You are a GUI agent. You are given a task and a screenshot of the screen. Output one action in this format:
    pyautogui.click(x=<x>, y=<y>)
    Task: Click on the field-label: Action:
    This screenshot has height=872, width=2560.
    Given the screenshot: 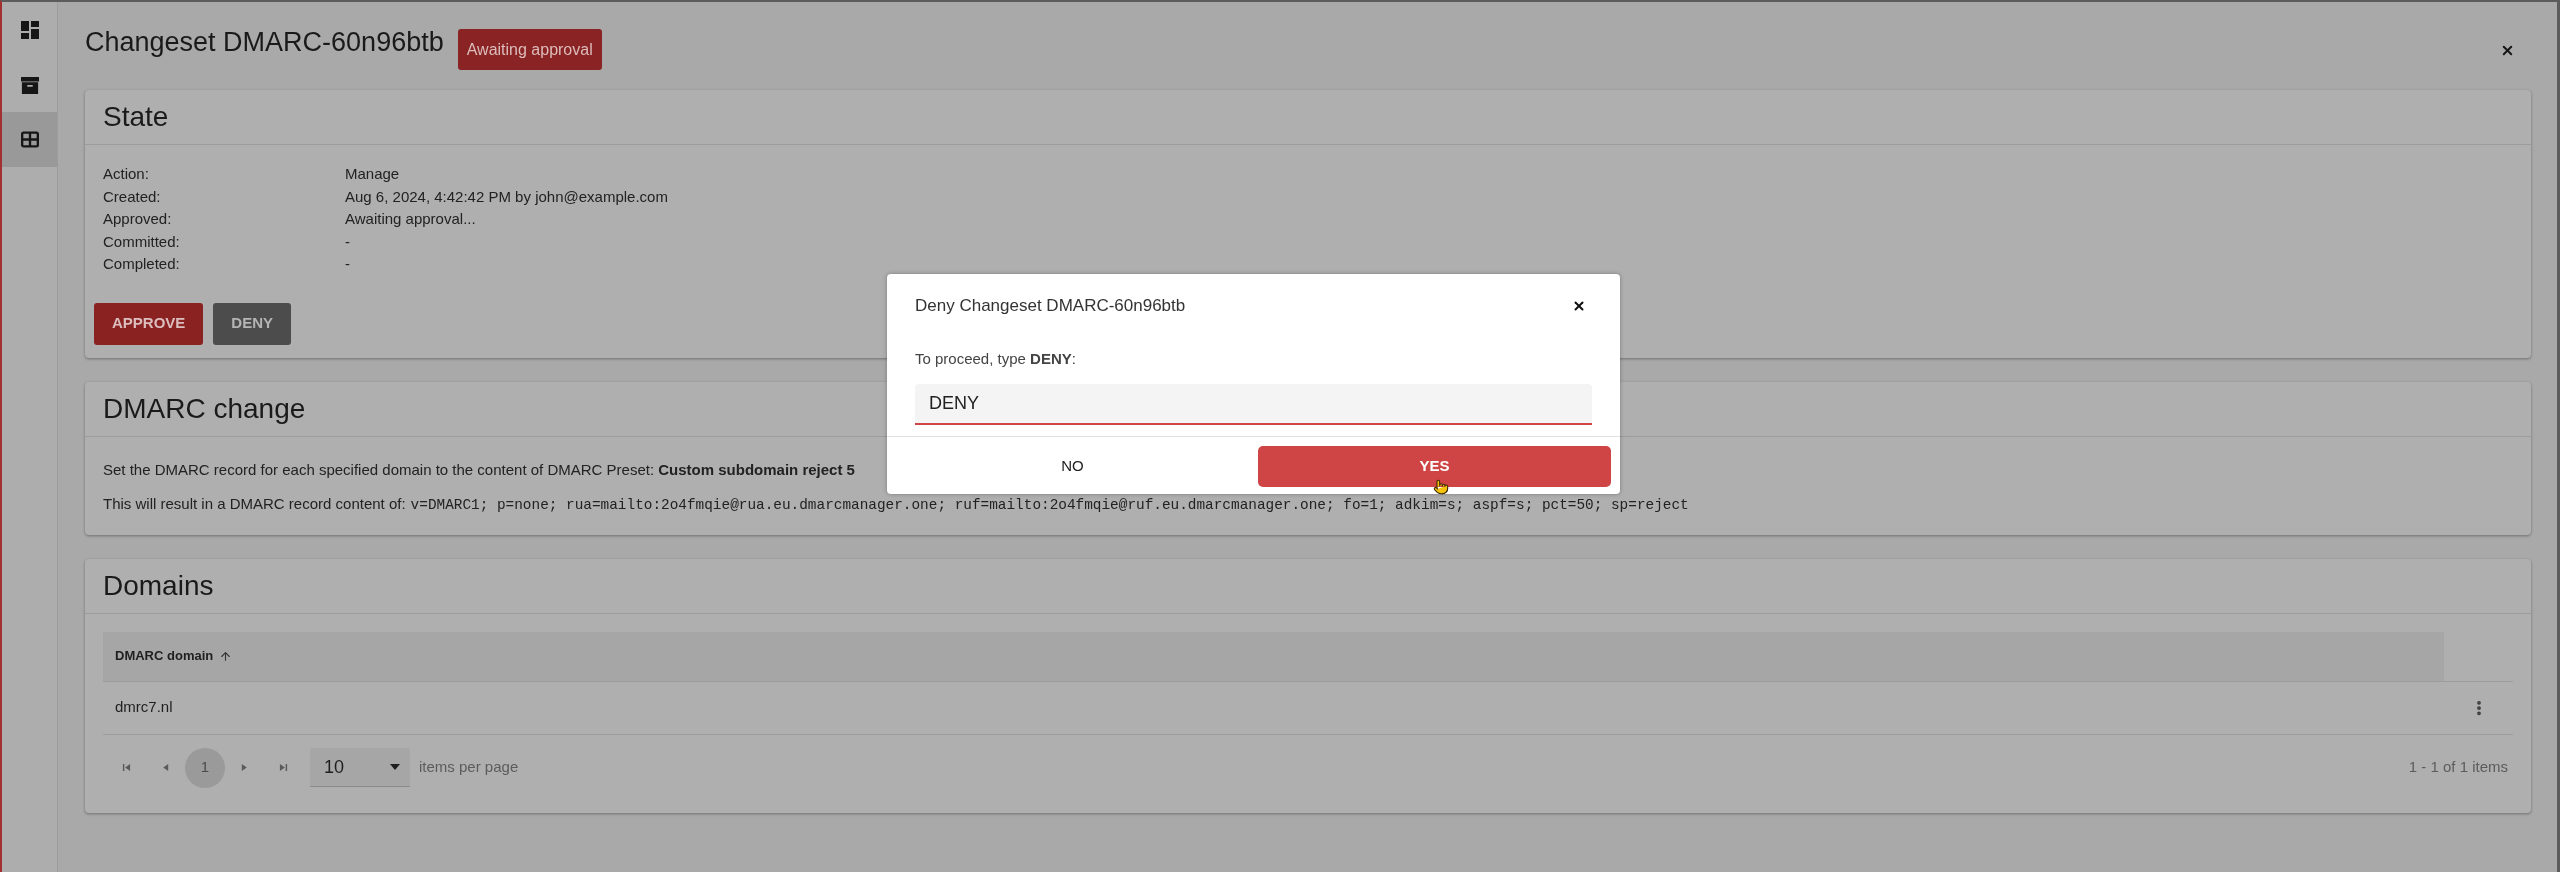 What is the action you would take?
    pyautogui.click(x=126, y=174)
    